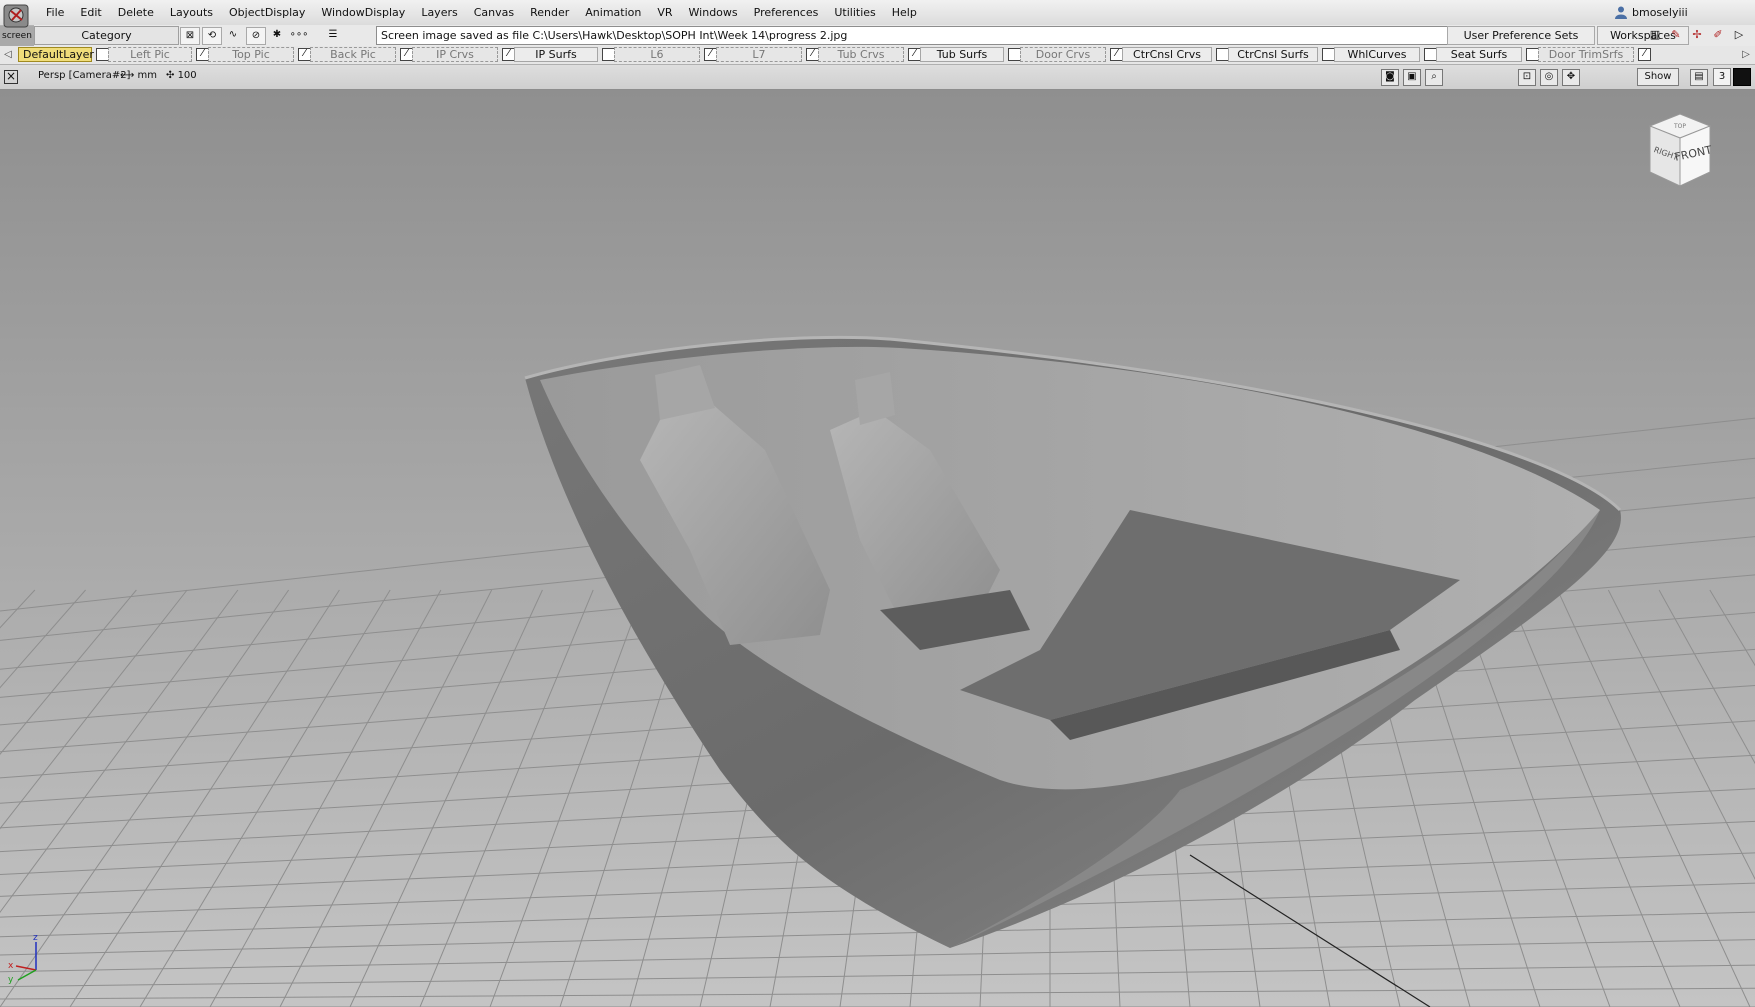 Image resolution: width=1755 pixels, height=1007 pixels. Describe the element at coordinates (1527, 77) in the screenshot. I see `frame-icon: ⊡` at that location.